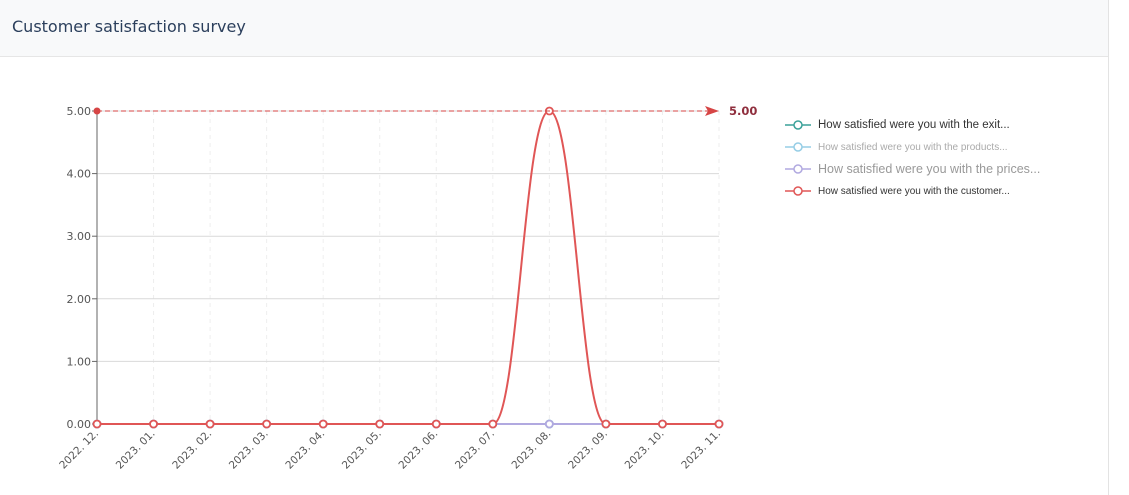 The height and width of the screenshot is (495, 1129). I want to click on y-tick-label: 4.00, so click(79, 174).